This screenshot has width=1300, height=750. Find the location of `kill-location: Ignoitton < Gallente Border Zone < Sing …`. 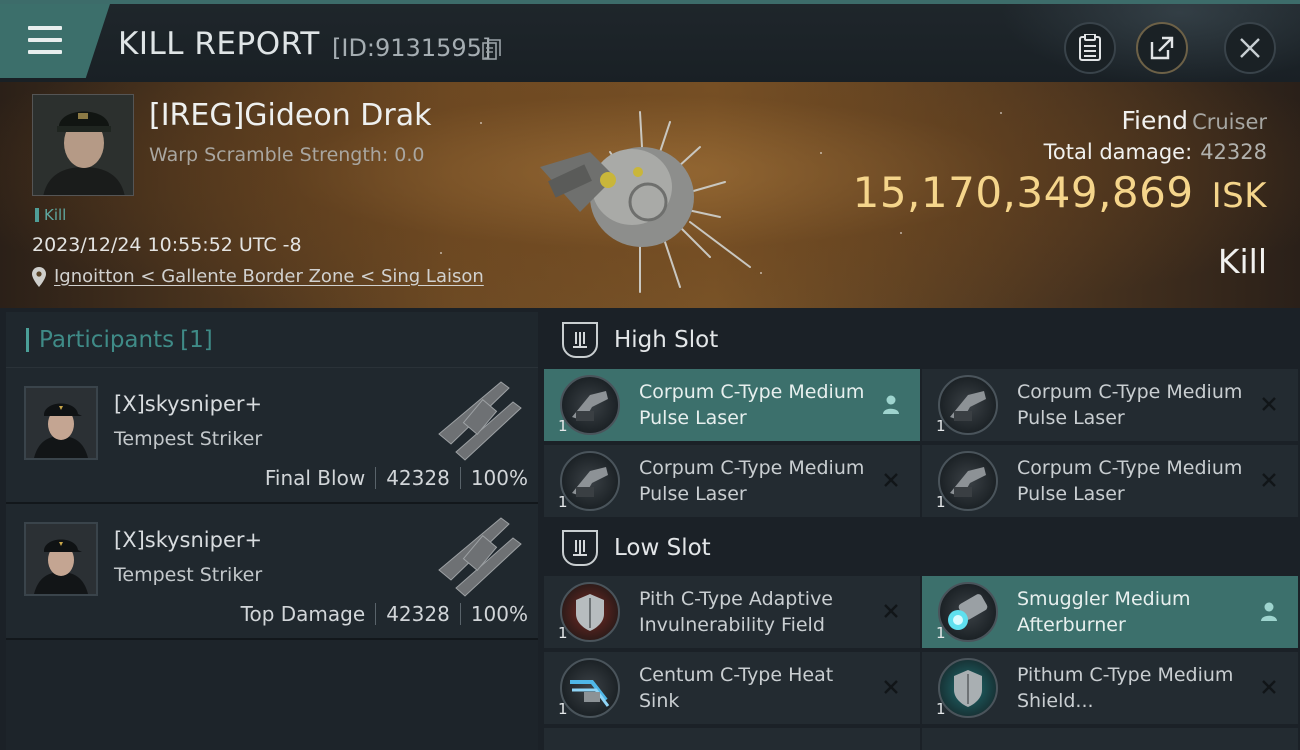

kill-location: Ignoitton < Gallente Border Zone < Sing … is located at coordinates (258, 276).